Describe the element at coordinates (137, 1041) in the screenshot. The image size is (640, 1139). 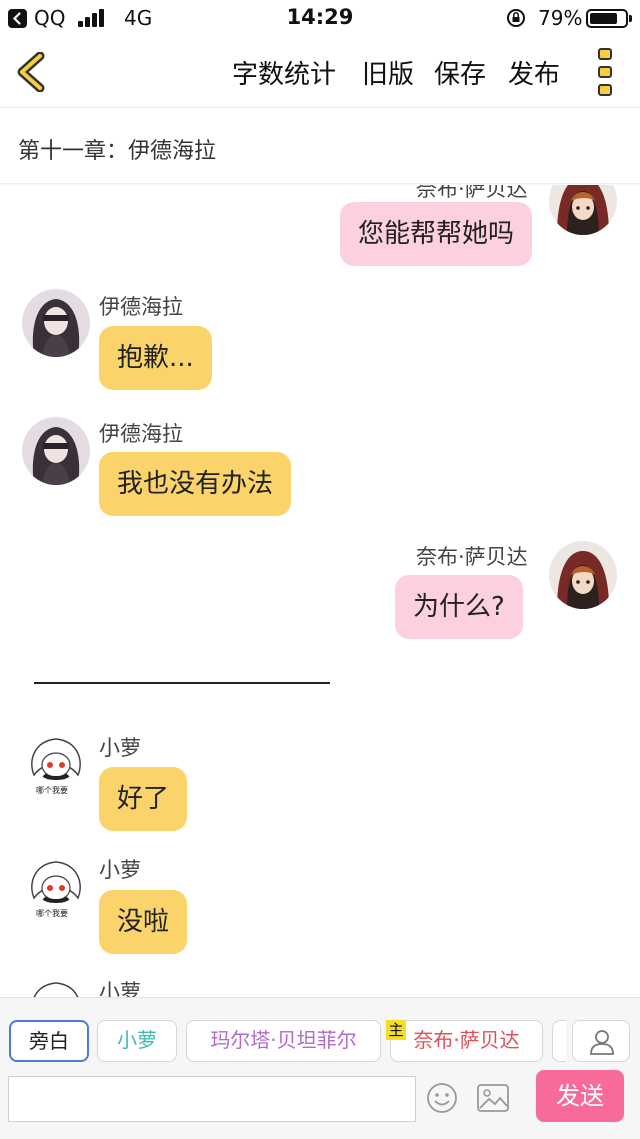
I see `character-chip: 小萝` at that location.